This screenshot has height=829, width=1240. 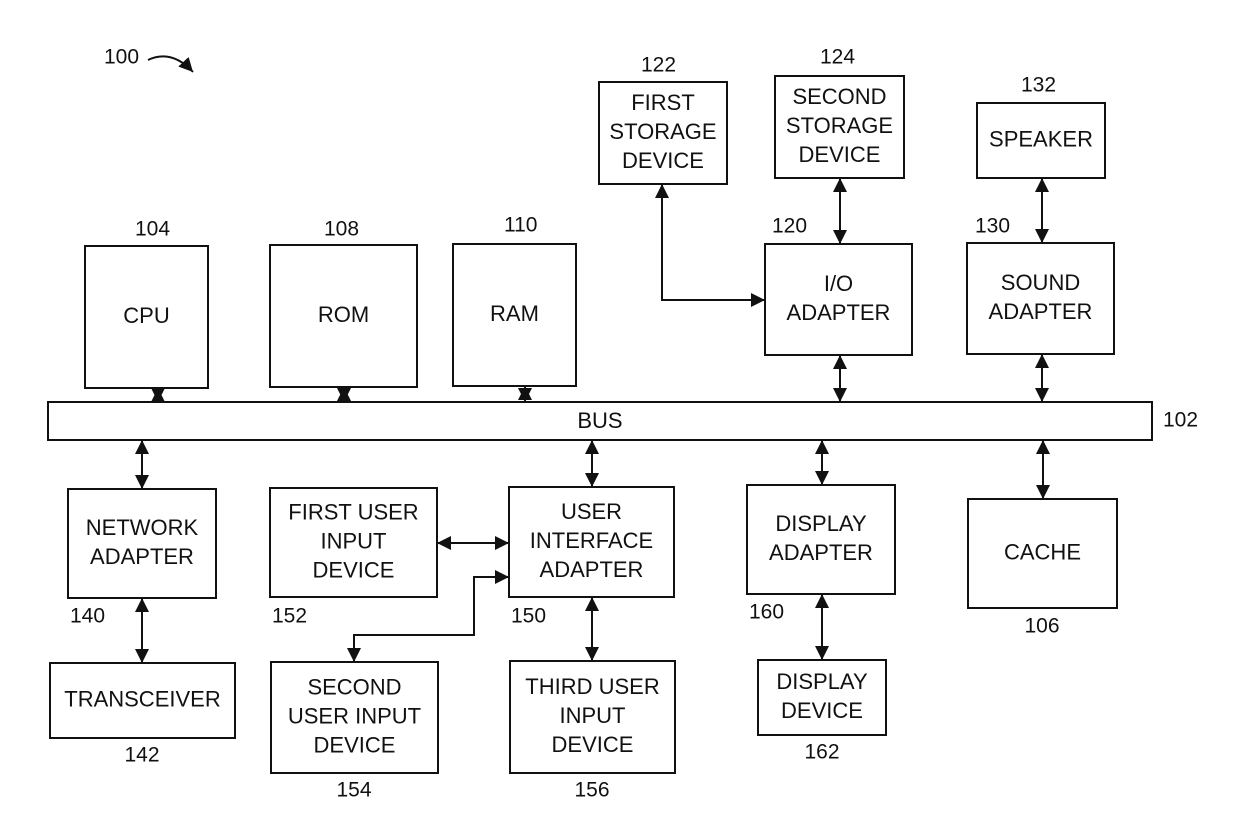 I want to click on block-display-adapter-label: ADAPTER, so click(x=821, y=552).